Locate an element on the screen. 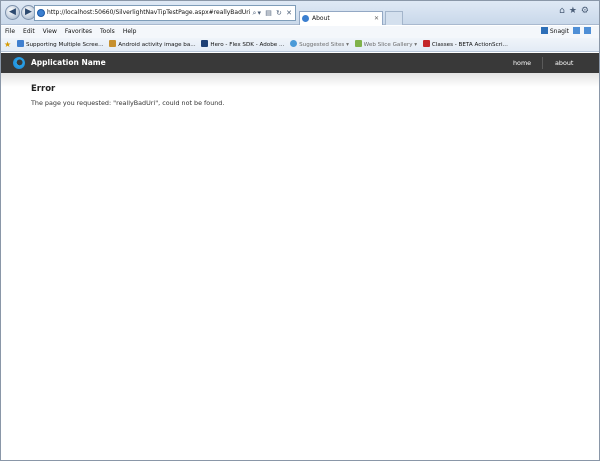 The height and width of the screenshot is (461, 600). favorite-link-4: Suggested Sites ▾ is located at coordinates (319, 44).